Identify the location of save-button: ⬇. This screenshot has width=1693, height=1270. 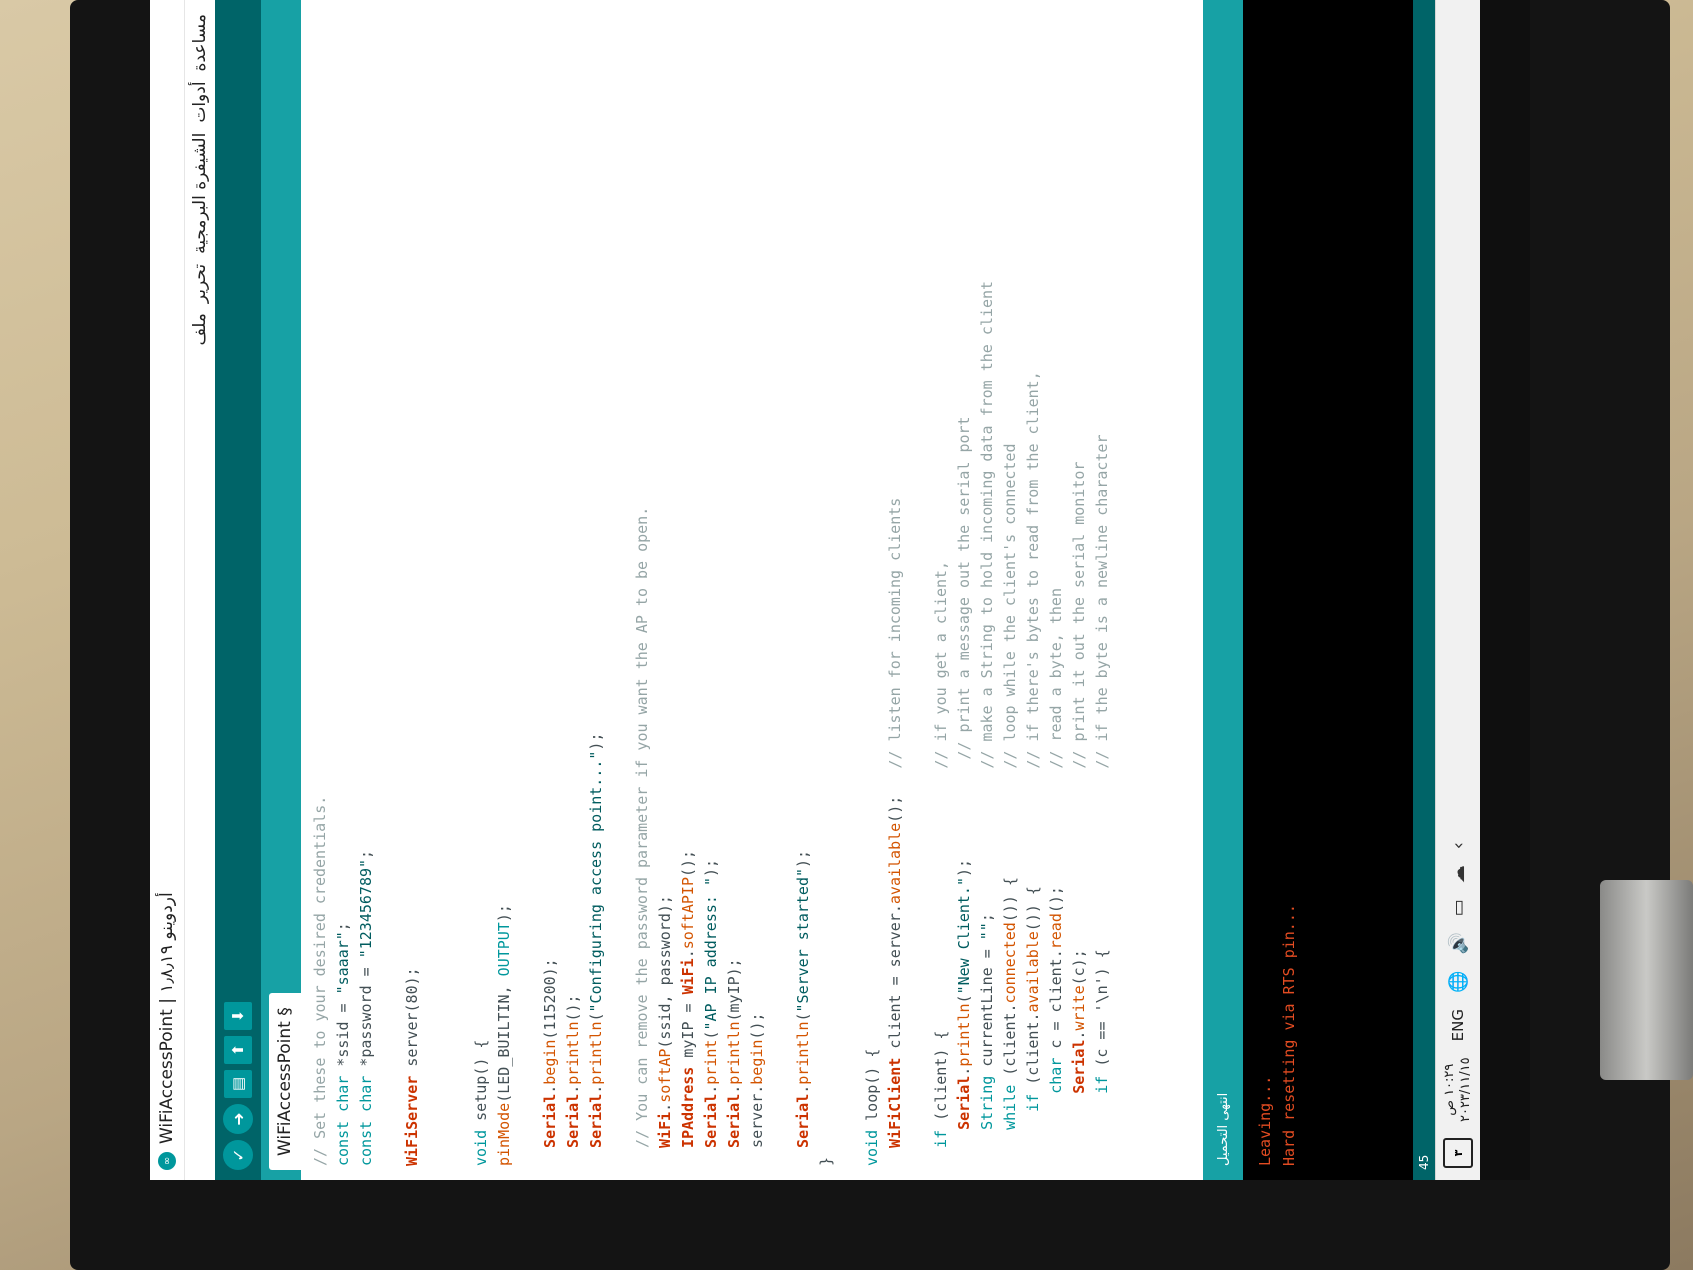
(238, 1016).